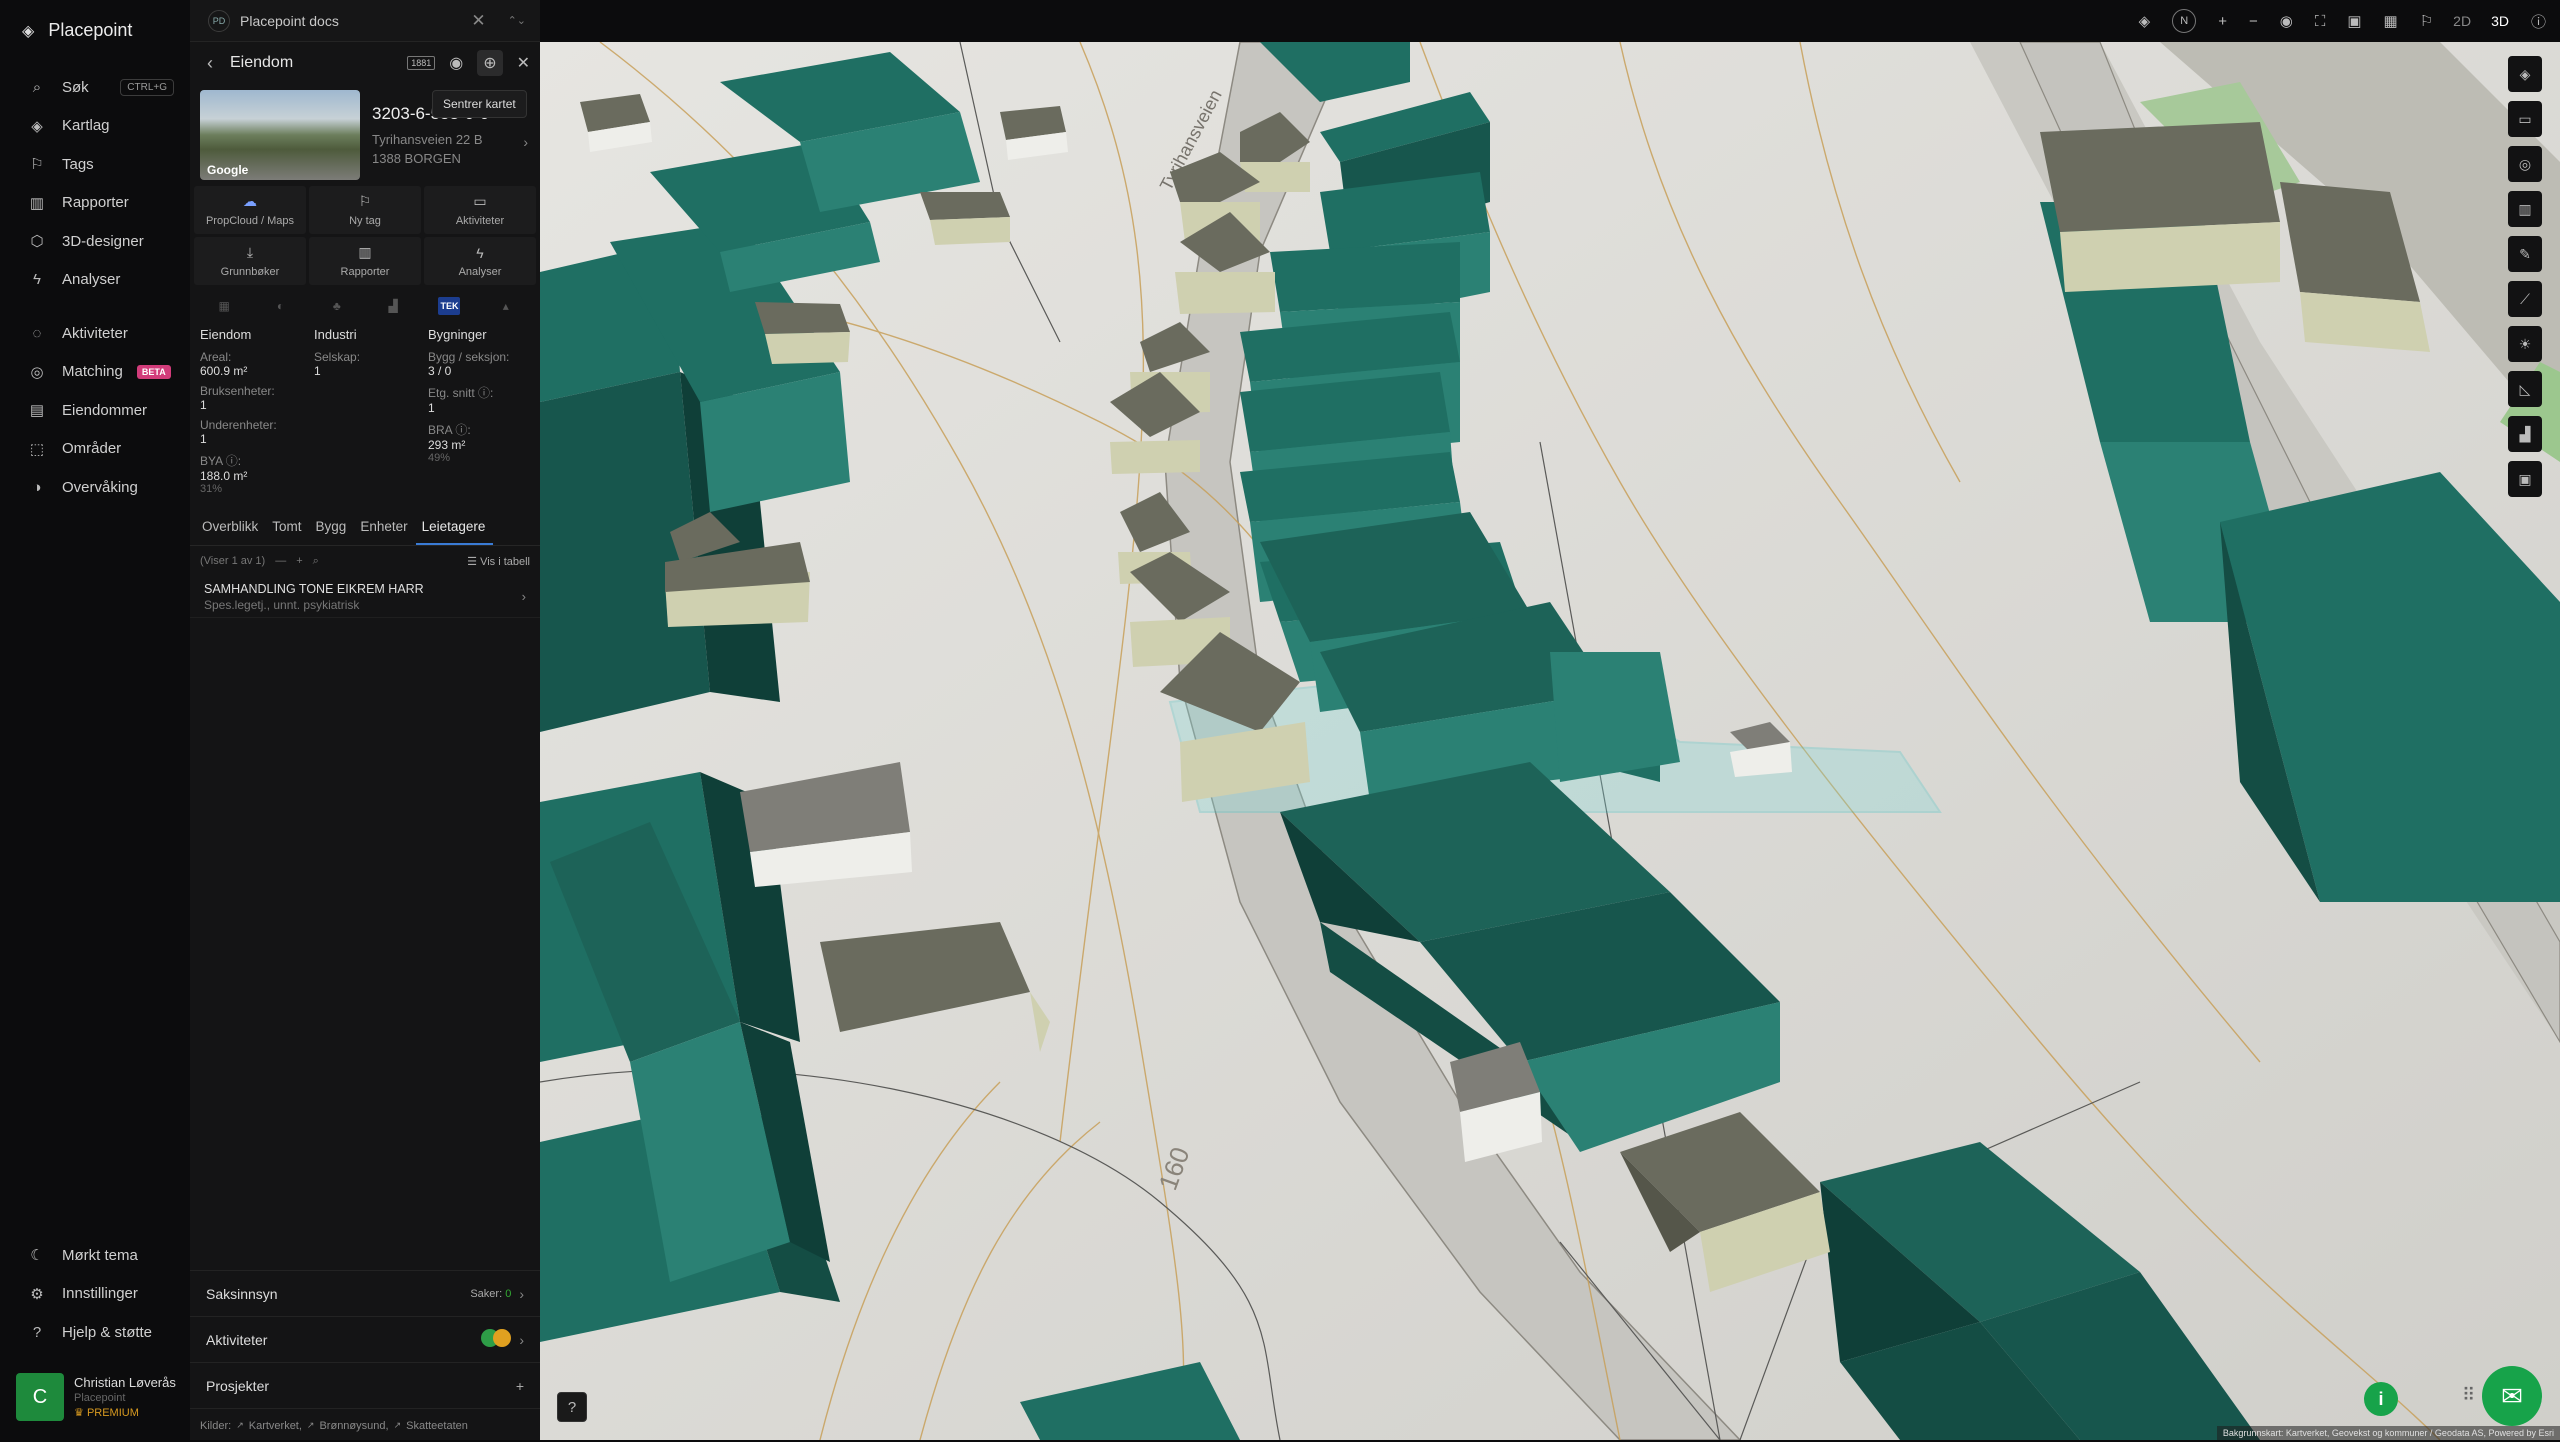 Image resolution: width=2560 pixels, height=1442 pixels. Describe the element at coordinates (95, 280) in the screenshot. I see `nav-analyser: ϟ Analyser` at that location.